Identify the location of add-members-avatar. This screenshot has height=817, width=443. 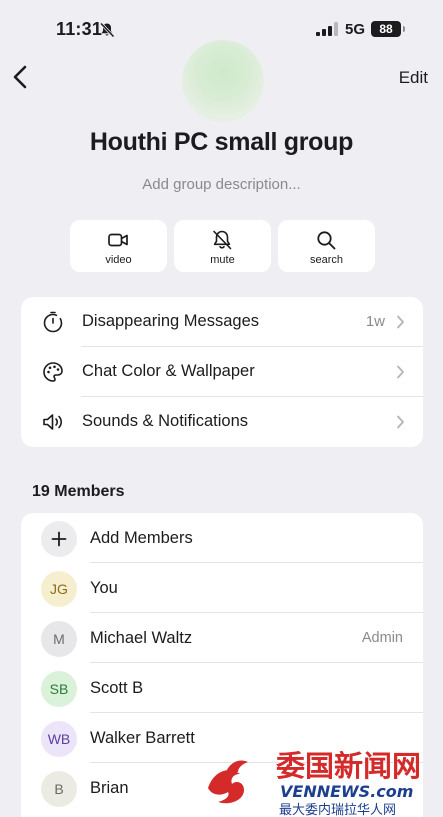
(59, 539).